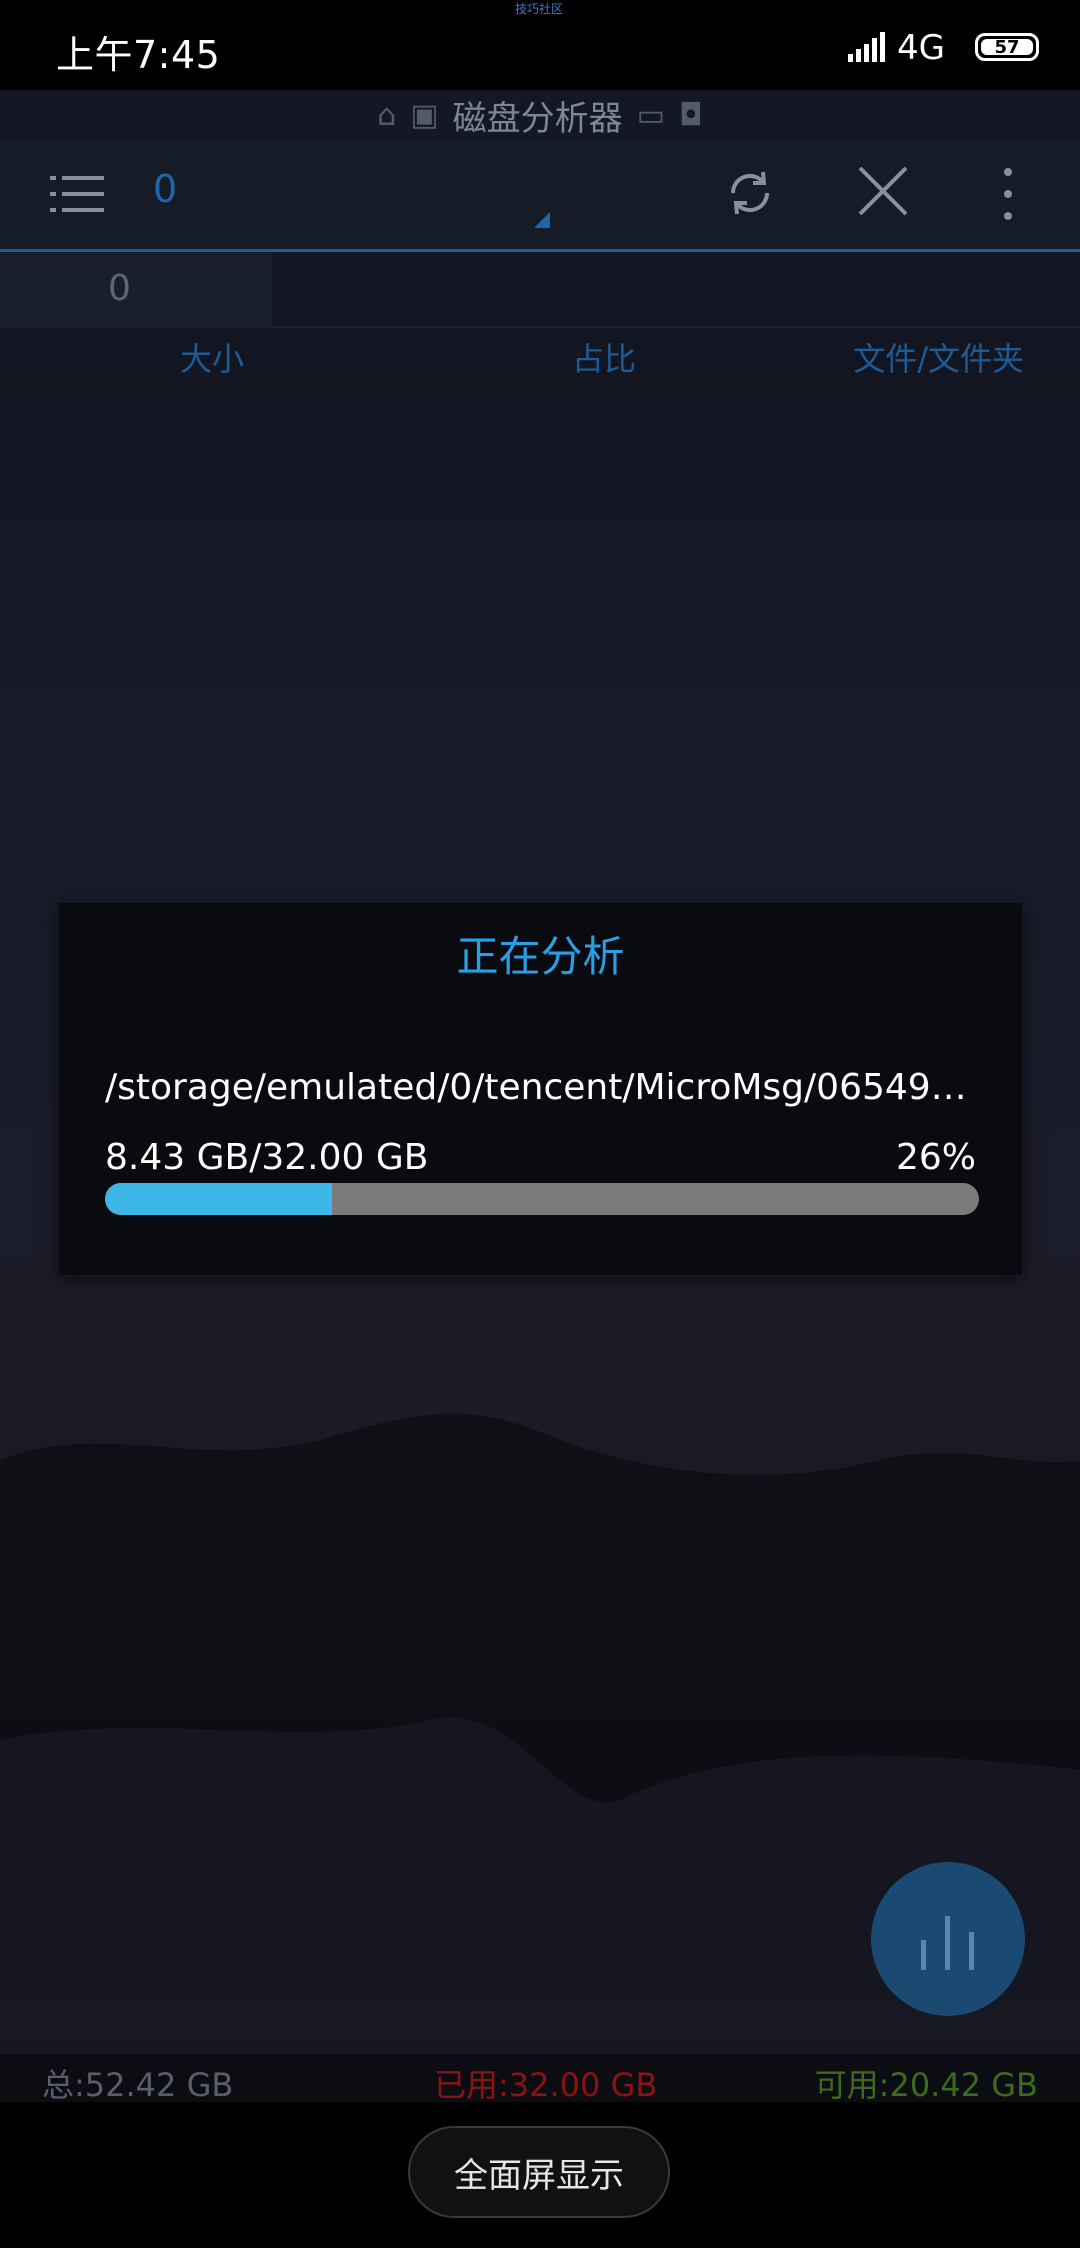 This screenshot has height=2248, width=1080. Describe the element at coordinates (691, 115) in the screenshot. I see `android-icon: ◘` at that location.